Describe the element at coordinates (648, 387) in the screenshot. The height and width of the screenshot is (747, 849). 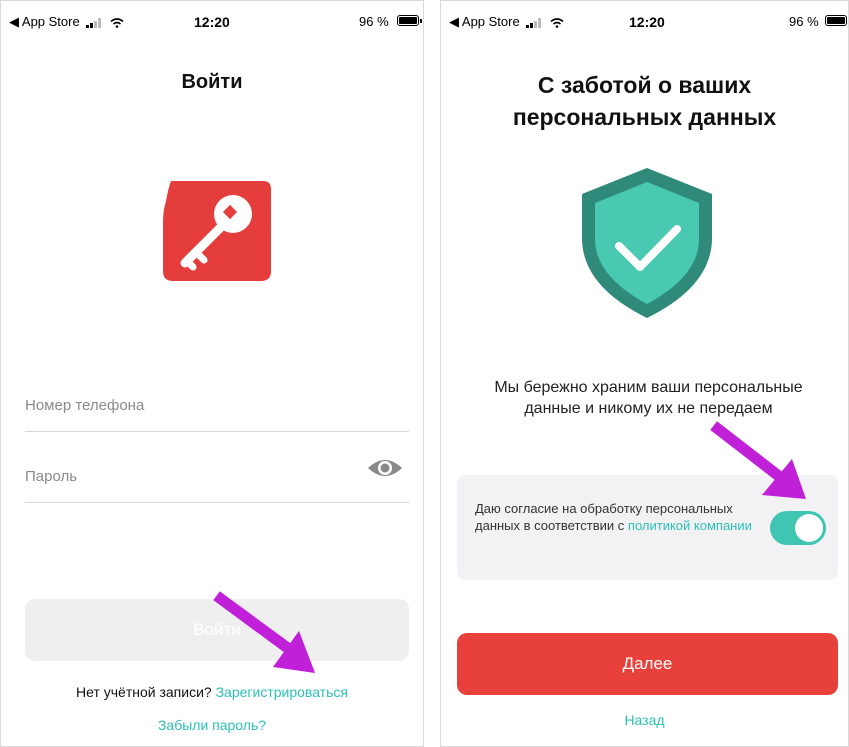
I see `info-line-1: Мы бережно храним ваши персональные` at that location.